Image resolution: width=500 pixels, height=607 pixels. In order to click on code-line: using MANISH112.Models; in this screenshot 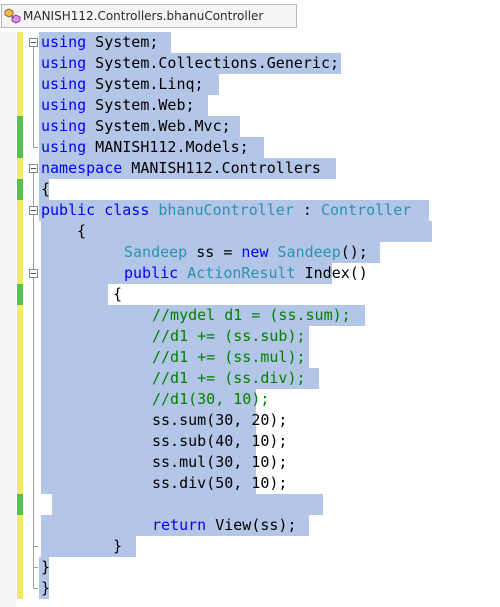, I will do `click(145, 147)`.